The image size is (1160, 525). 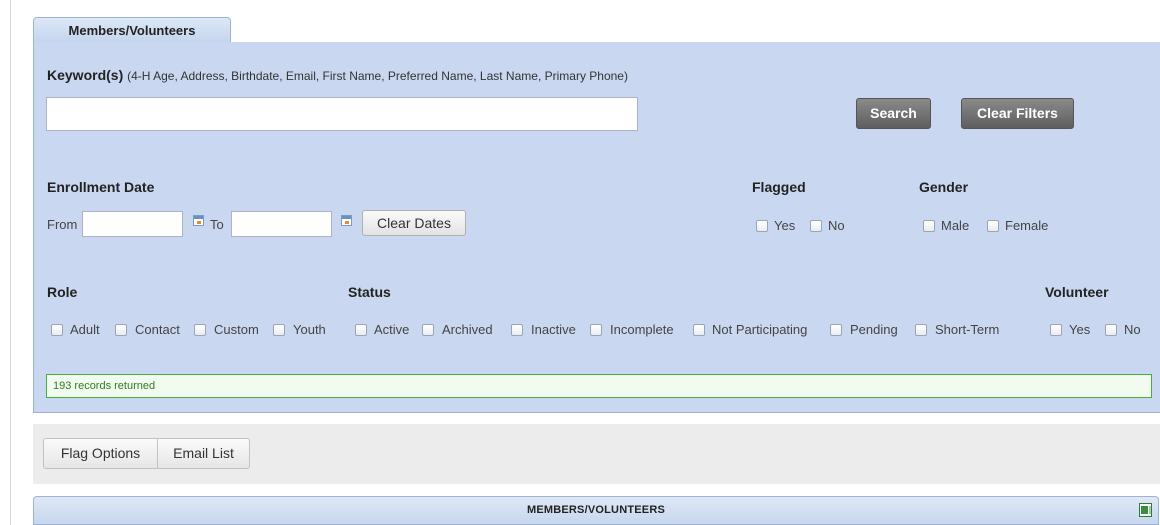 What do you see at coordinates (874, 329) in the screenshot?
I see `status-pending-label: Pending` at bounding box center [874, 329].